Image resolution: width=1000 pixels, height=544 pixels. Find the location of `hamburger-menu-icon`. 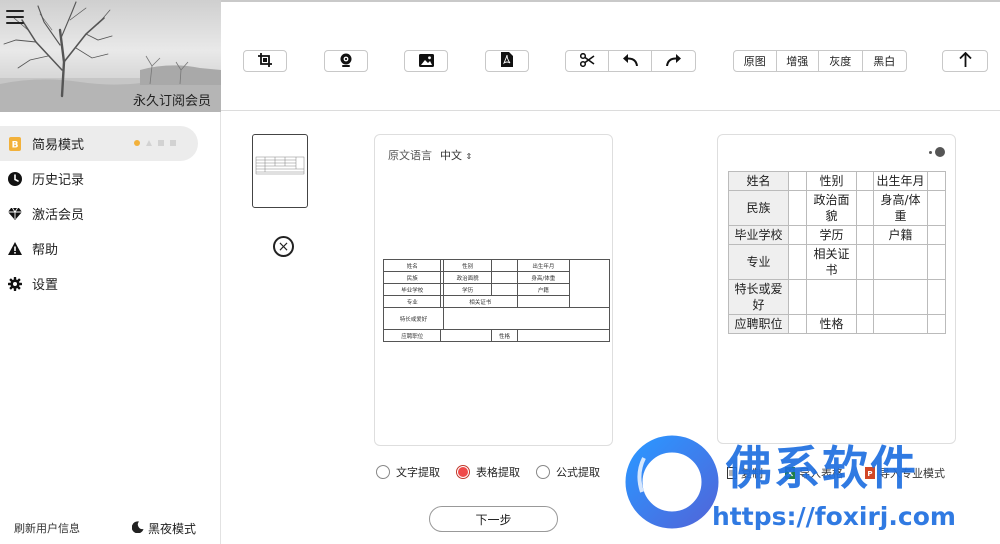

hamburger-menu-icon is located at coordinates (15, 18).